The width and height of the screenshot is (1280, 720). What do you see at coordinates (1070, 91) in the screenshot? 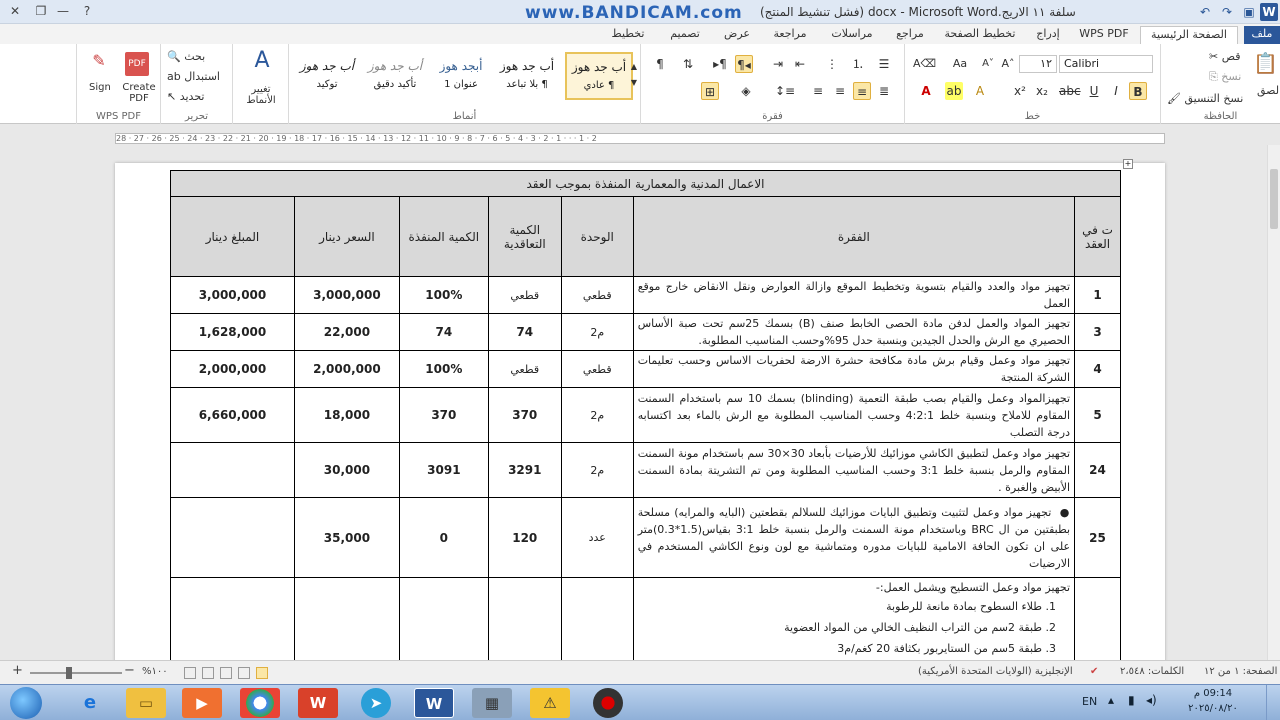
I see `strikethrough-icon: abc` at bounding box center [1070, 91].